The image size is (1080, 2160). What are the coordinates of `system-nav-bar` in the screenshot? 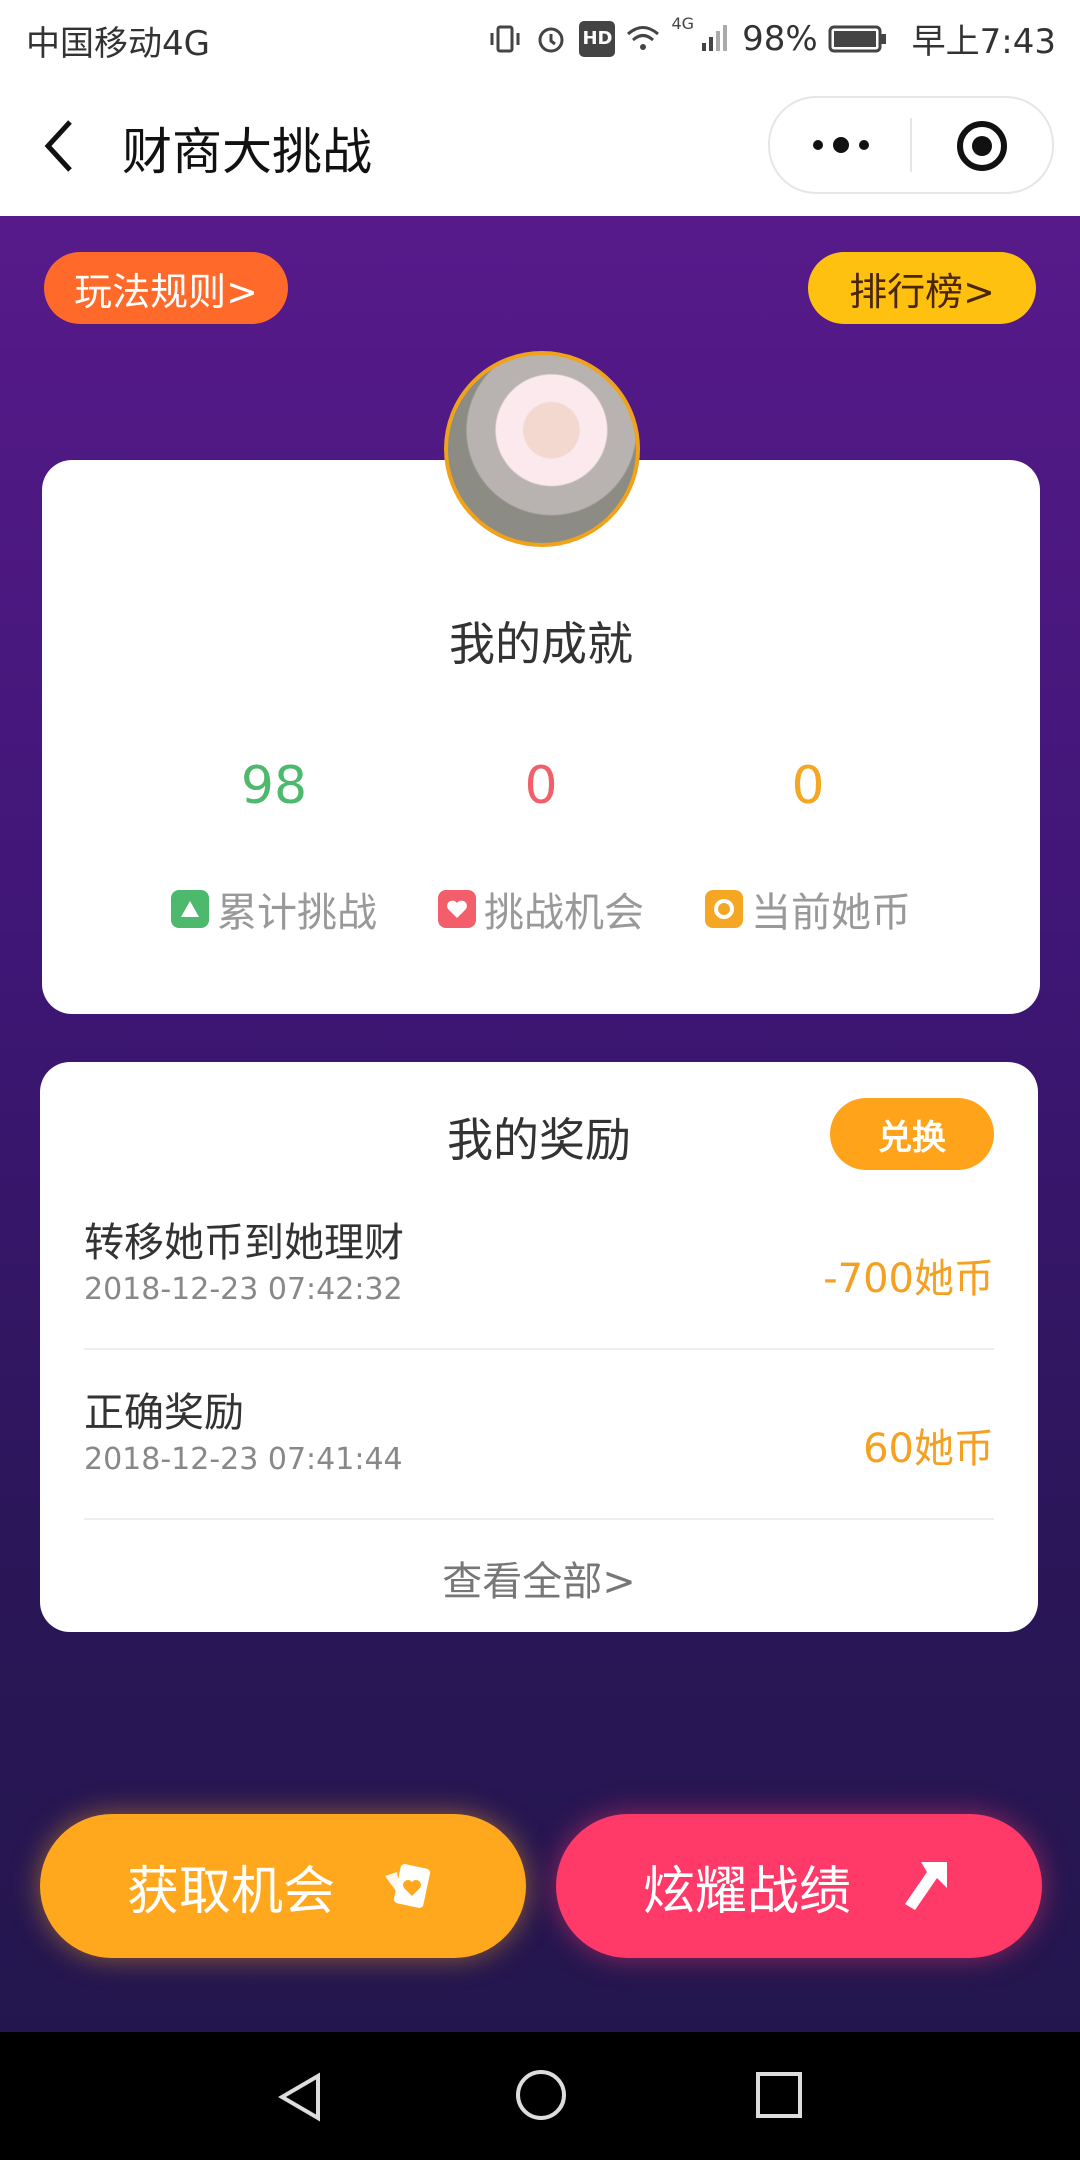 It's located at (540, 2096).